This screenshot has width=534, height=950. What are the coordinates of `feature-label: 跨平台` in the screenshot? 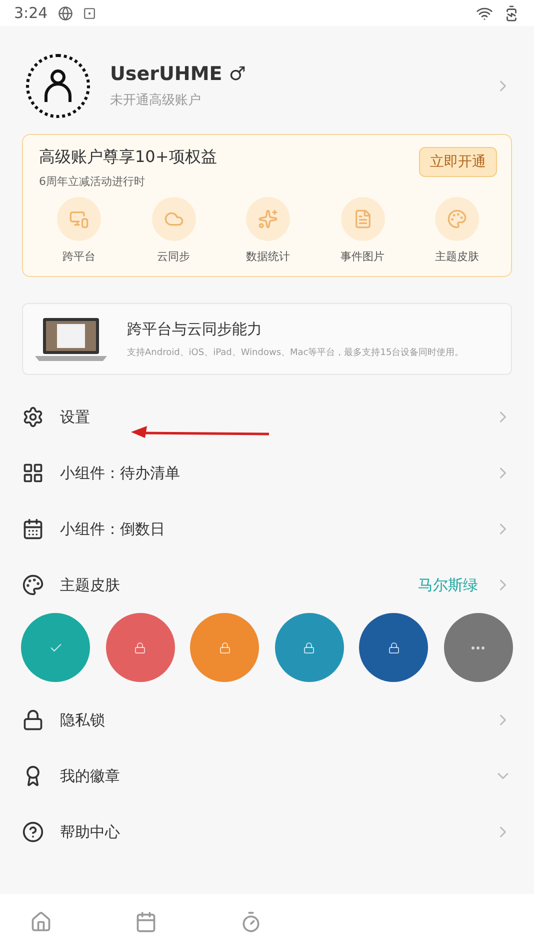 It's located at (79, 256).